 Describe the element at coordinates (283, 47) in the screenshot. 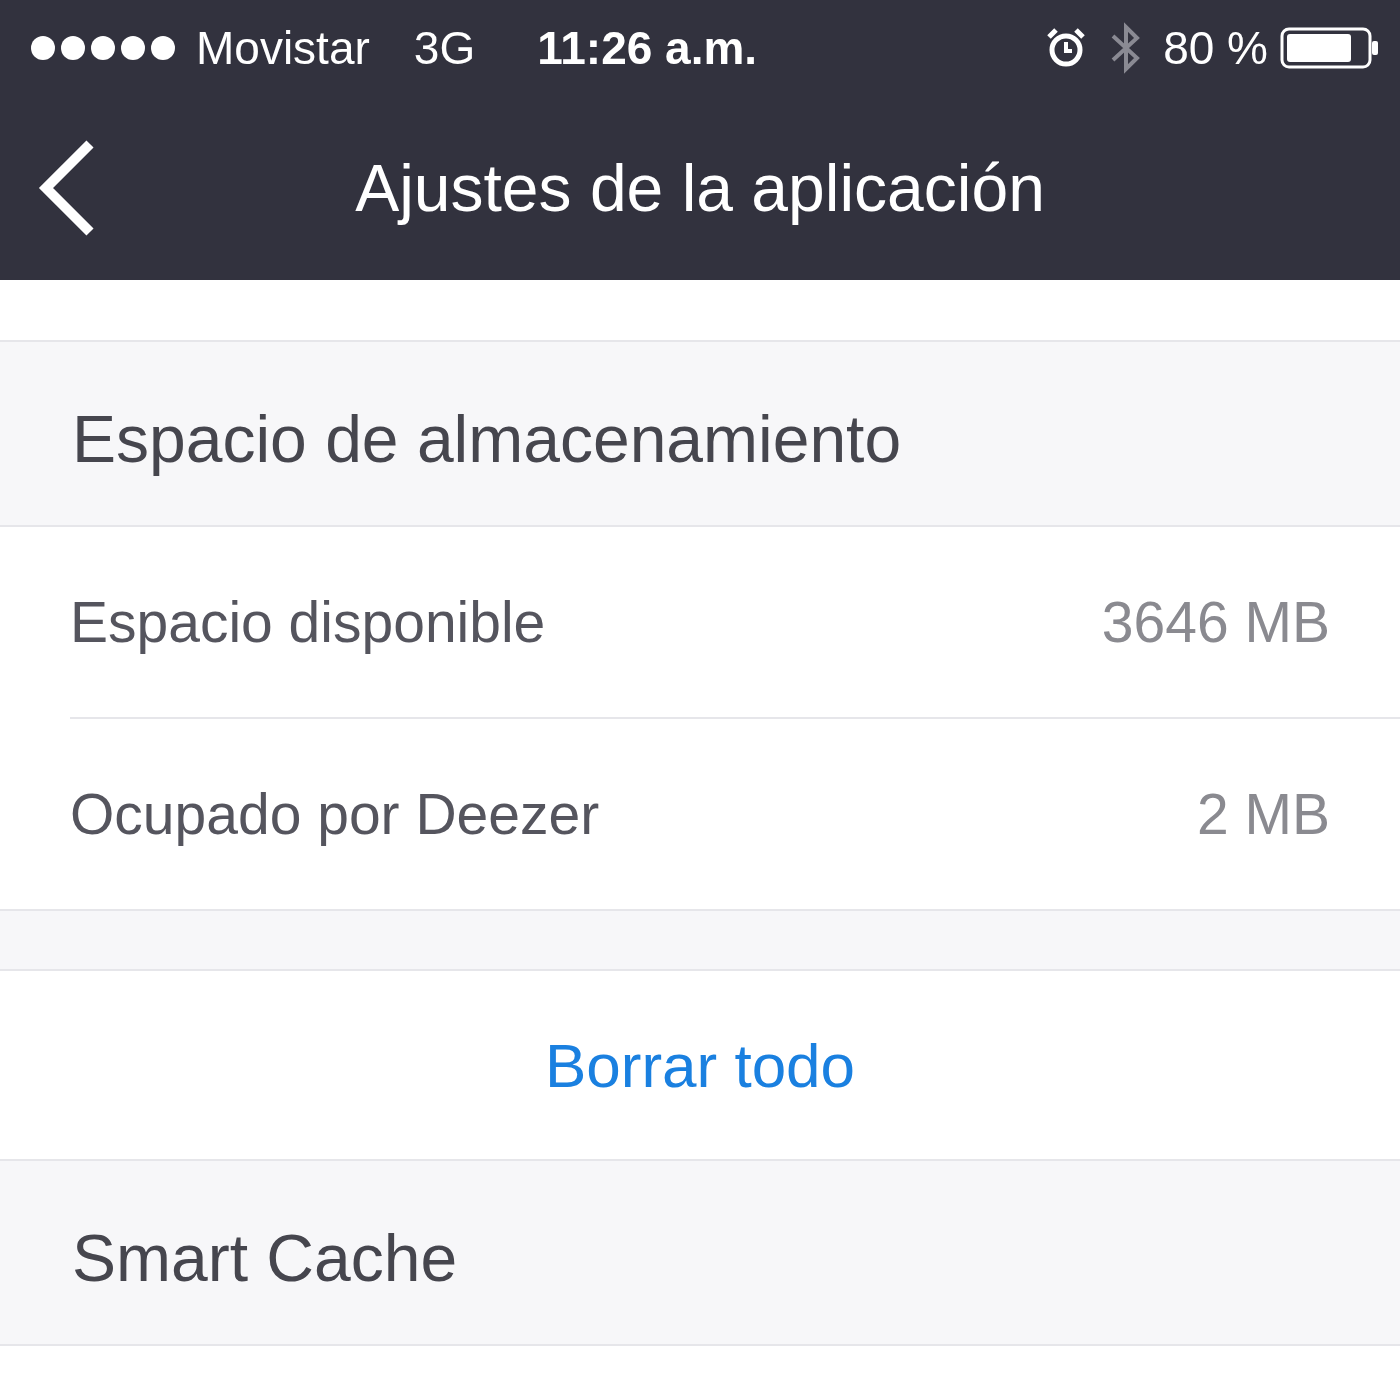

I see `carrier-name: Movistar` at that location.